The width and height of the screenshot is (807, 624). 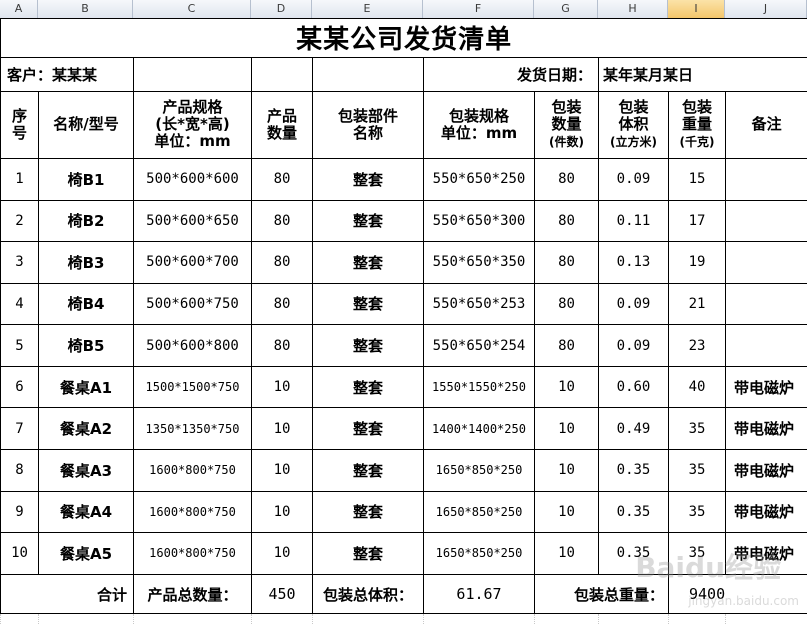 What do you see at coordinates (192, 262) in the screenshot?
I see `spec-cell: 500*600*700` at bounding box center [192, 262].